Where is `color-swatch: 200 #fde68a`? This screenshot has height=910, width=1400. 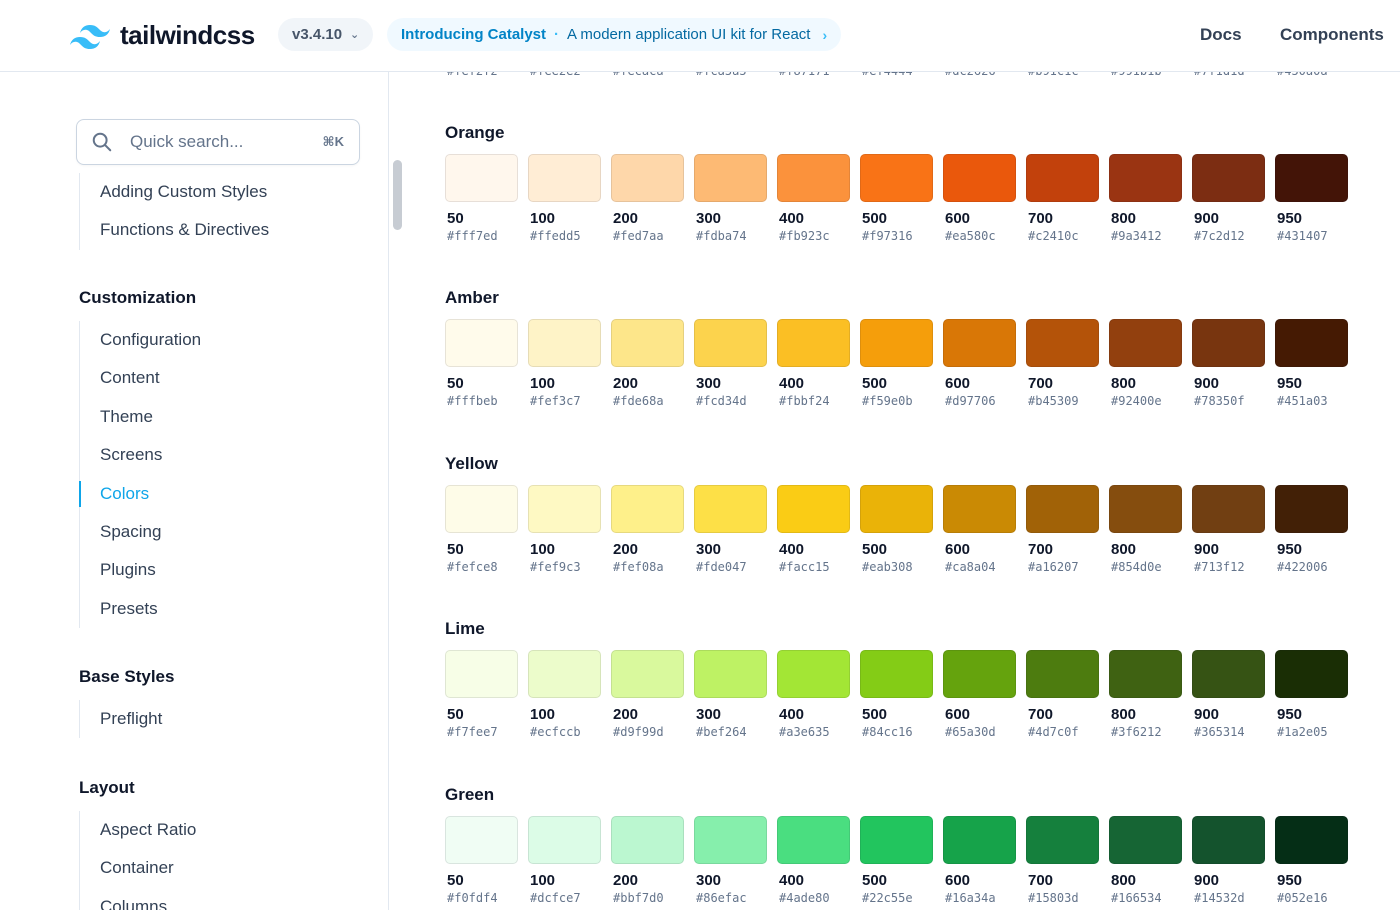
color-swatch: 200 #fde68a is located at coordinates (652, 363).